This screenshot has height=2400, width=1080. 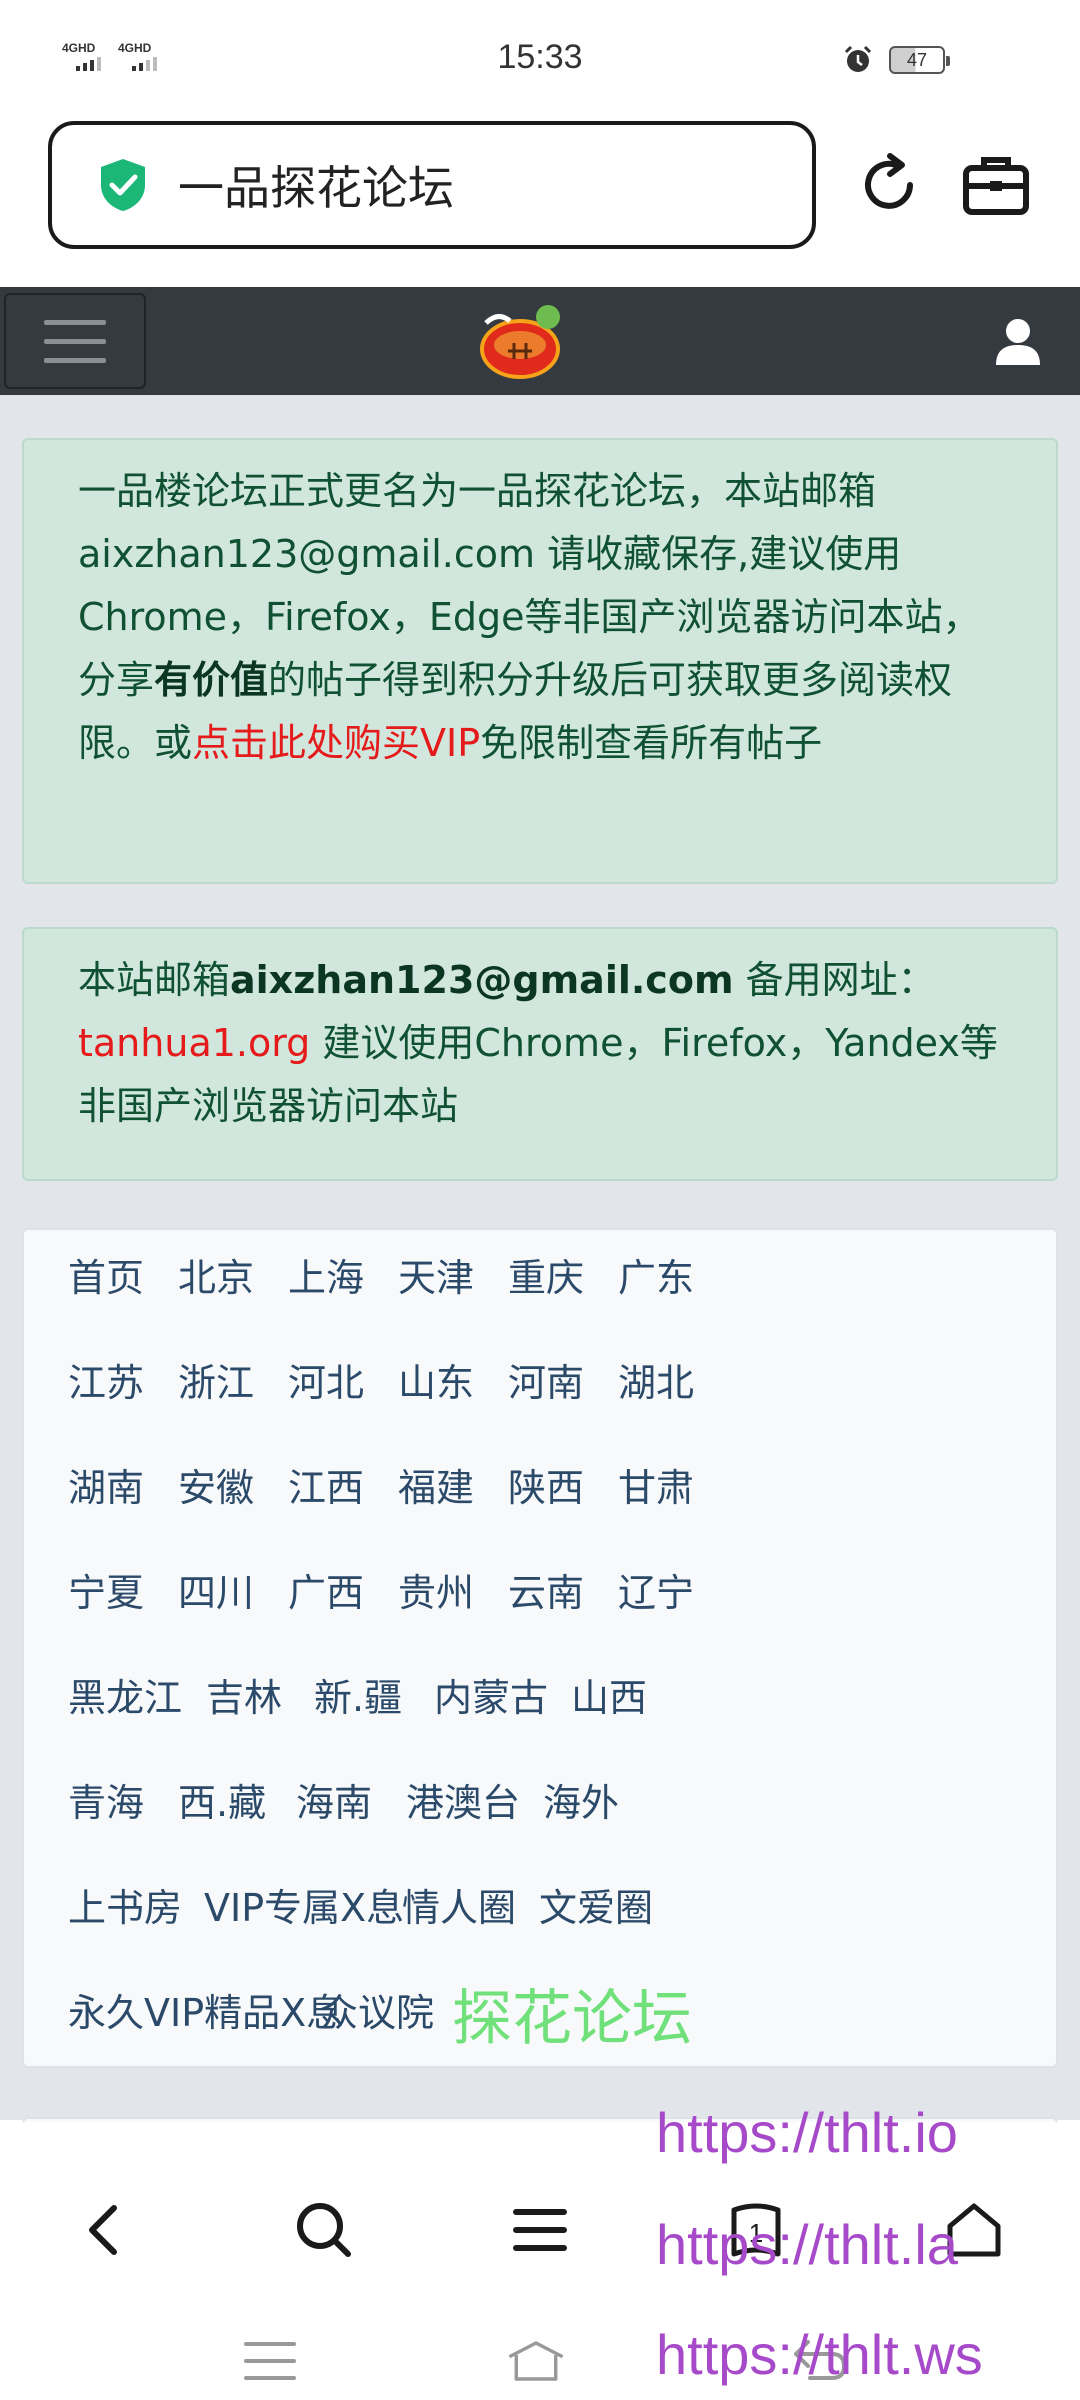 I want to click on watermark-url-2: https://thlt.la, so click(x=807, y=2244).